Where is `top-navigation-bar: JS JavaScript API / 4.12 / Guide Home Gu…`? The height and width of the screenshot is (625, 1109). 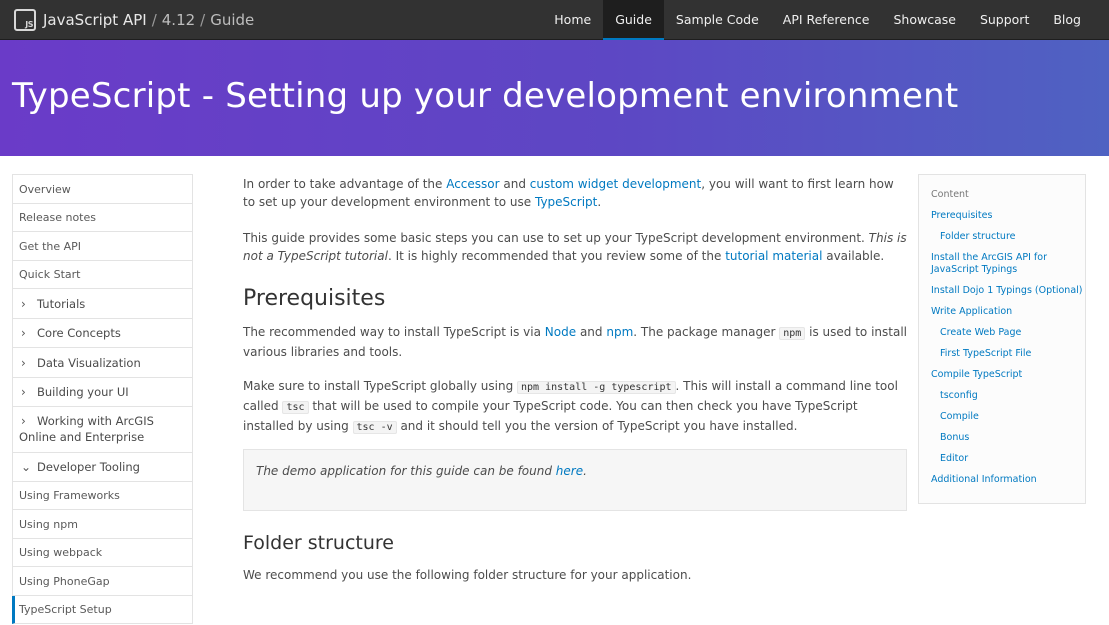
top-navigation-bar: JS JavaScript API / 4.12 / Guide Home Gu… is located at coordinates (554, 20).